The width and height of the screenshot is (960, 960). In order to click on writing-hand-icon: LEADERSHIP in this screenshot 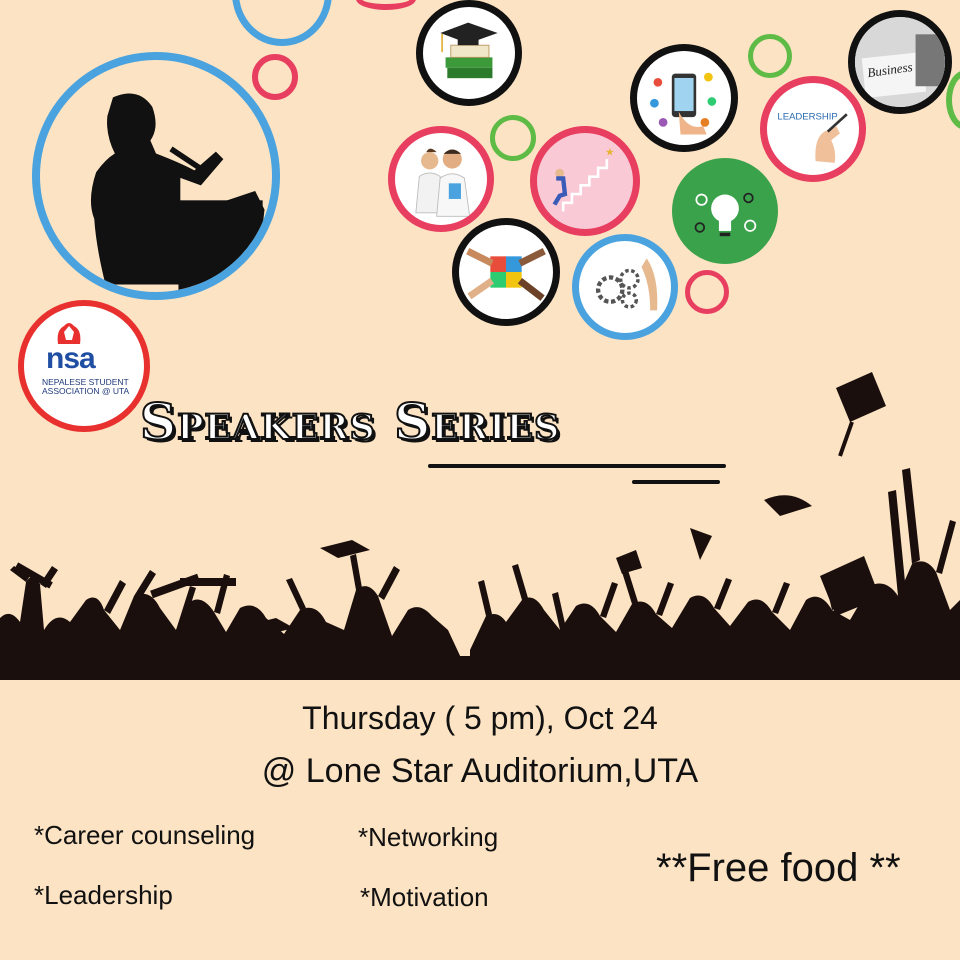, I will do `click(812, 137)`.